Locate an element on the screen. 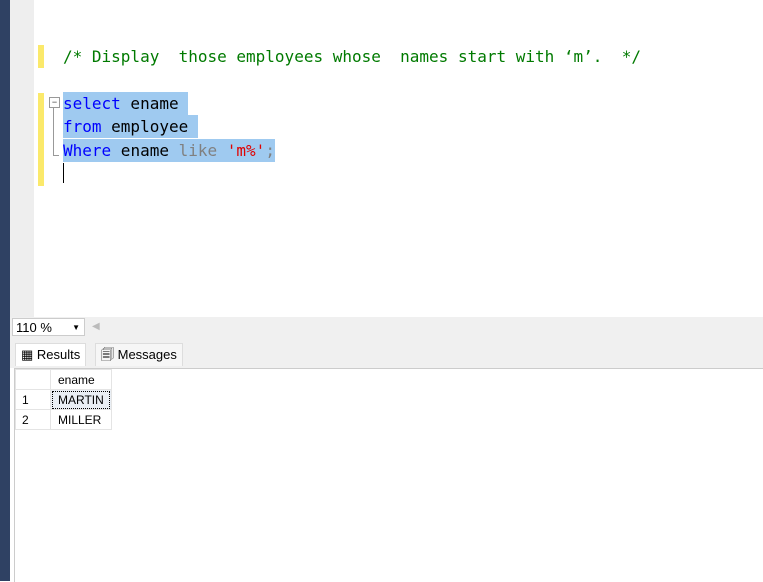 This screenshot has height=582, width=763. tab-messages: 🗐 Messages is located at coordinates (139, 354).